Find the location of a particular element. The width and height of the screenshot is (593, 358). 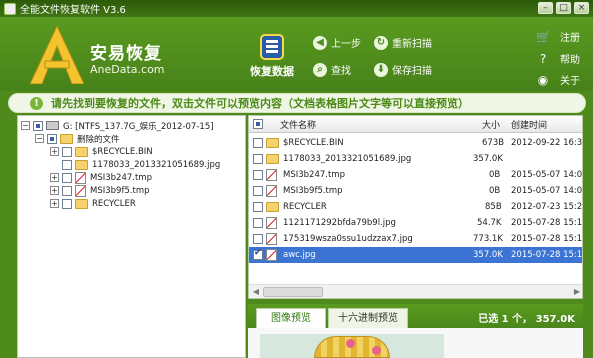

tree-item: + MSI3b9f5.tmp is located at coordinates (100, 190).